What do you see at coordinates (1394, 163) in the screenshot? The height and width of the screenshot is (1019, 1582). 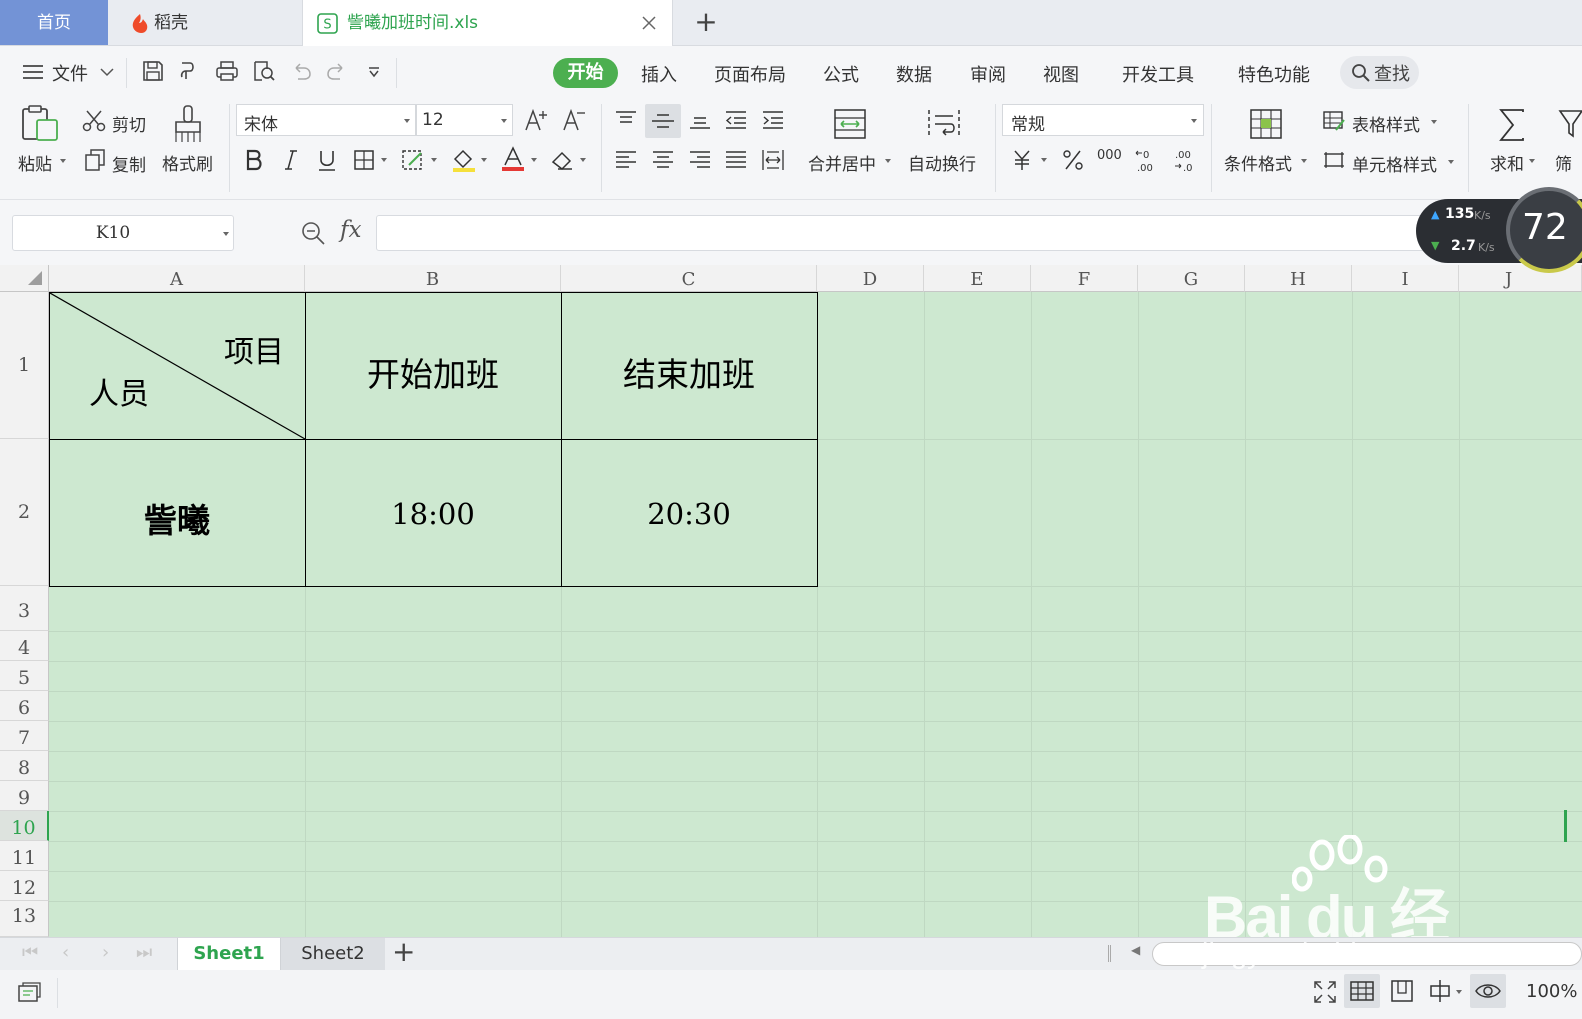 I see `cell-style-button: 单元格样式` at bounding box center [1394, 163].